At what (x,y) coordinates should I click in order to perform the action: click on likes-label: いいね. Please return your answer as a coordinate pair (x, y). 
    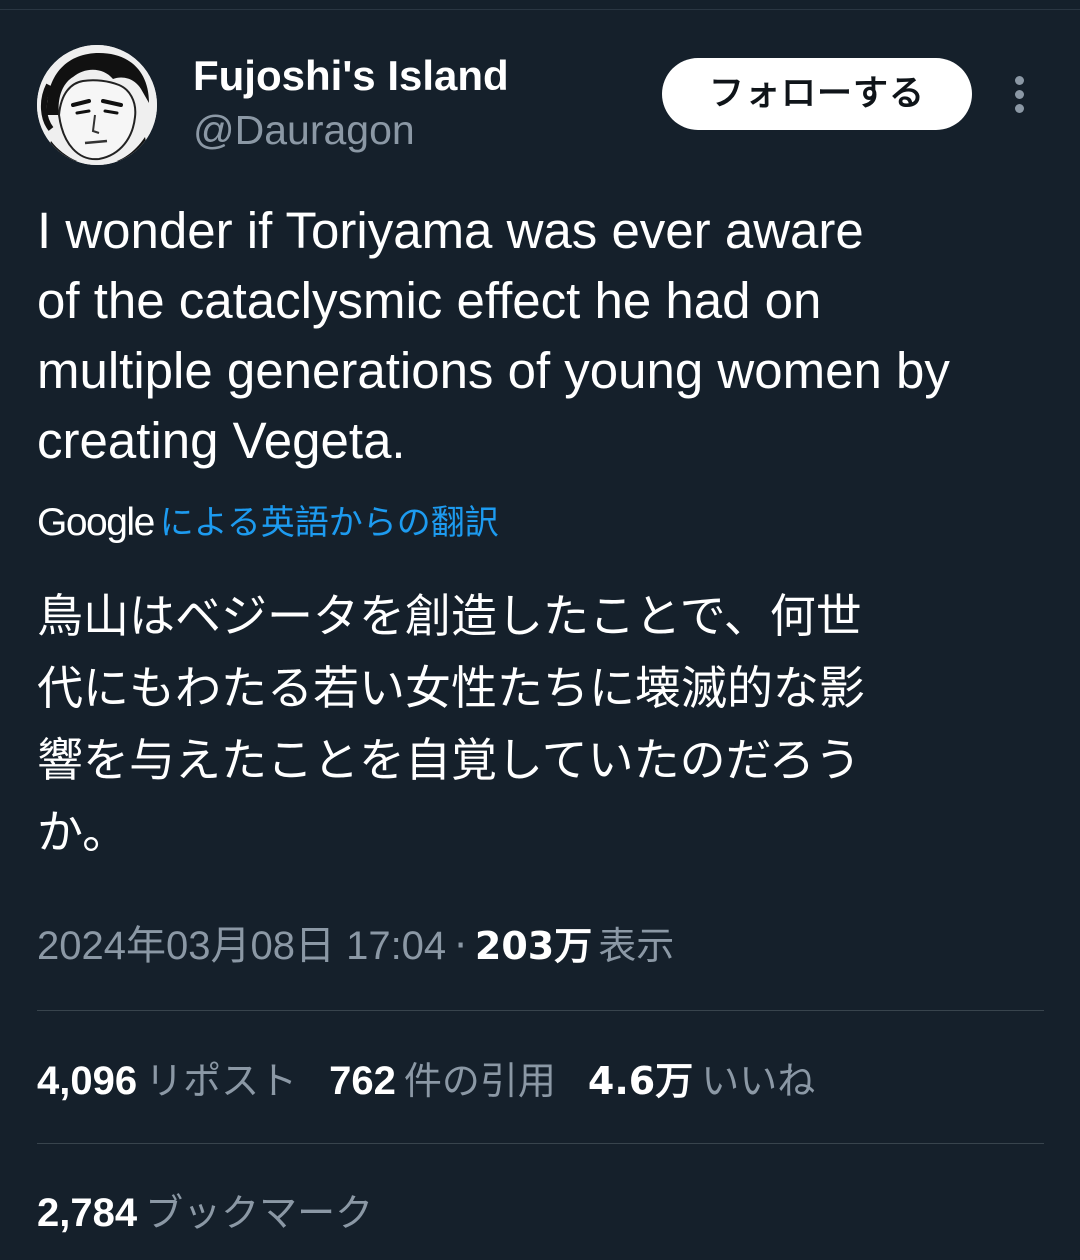
    Looking at the image, I should click on (758, 1081).